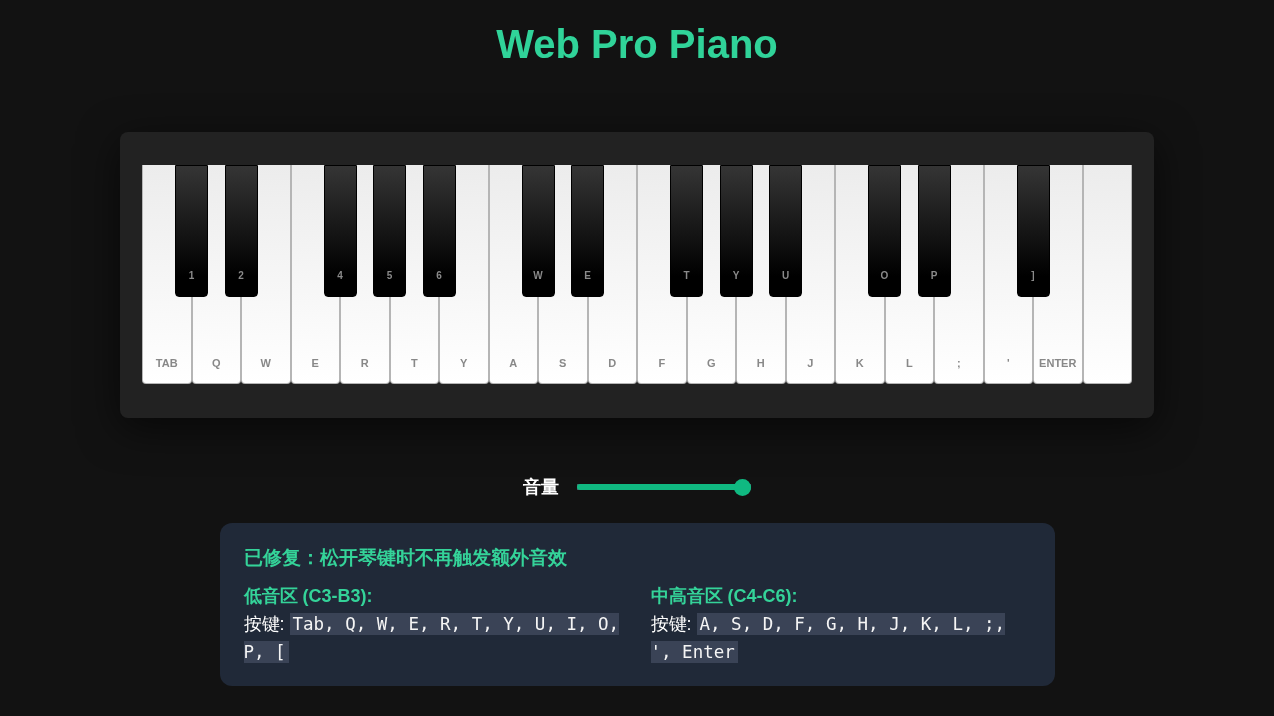 The image size is (1274, 716). Describe the element at coordinates (405, 558) in the screenshot. I see `info-heading: 已修复：松开琴键时不再触发额外音效` at that location.